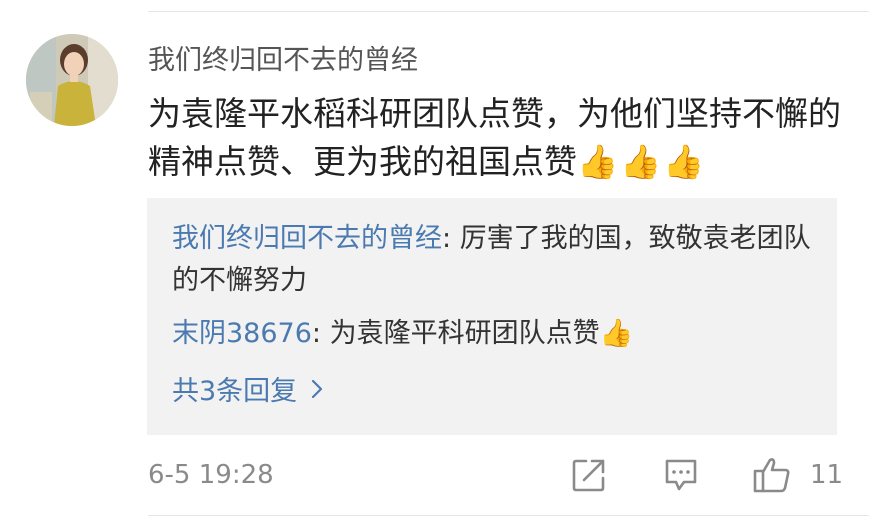 Image resolution: width=869 pixels, height=521 pixels. I want to click on thumbs-up-icon, so click(771, 475).